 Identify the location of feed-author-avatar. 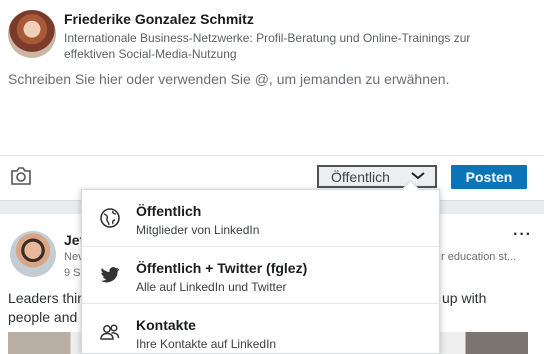
(33, 254).